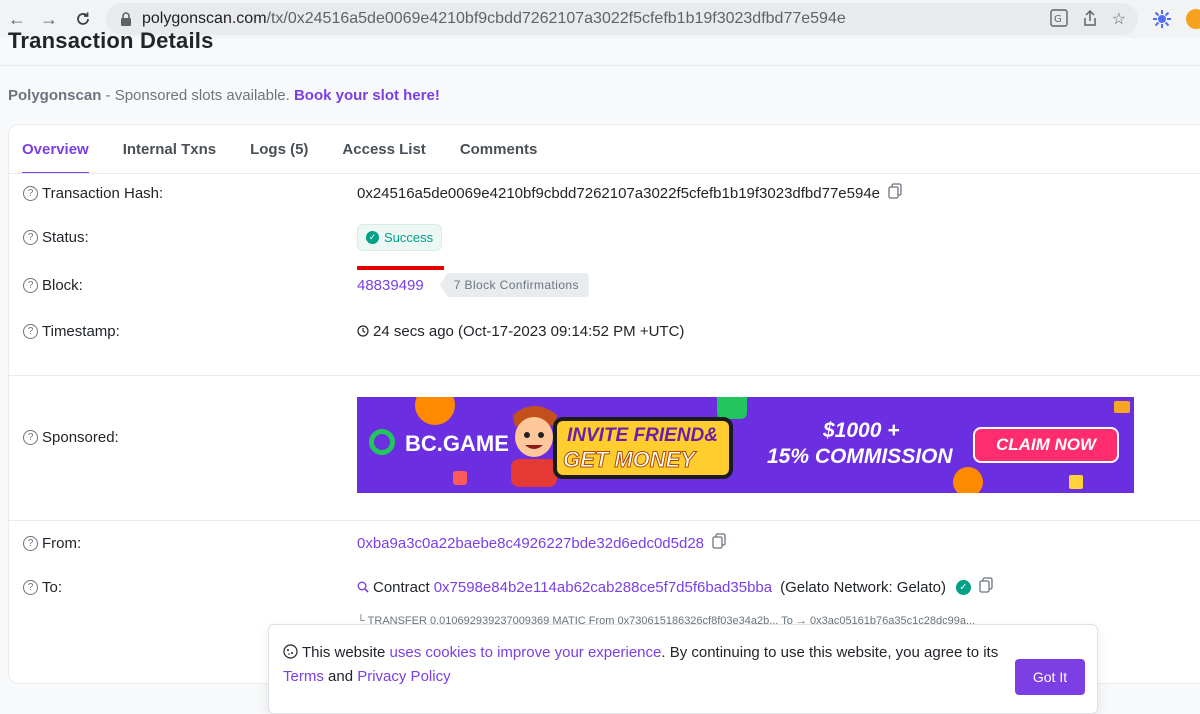  What do you see at coordinates (65, 237) in the screenshot?
I see `status-label: Status:` at bounding box center [65, 237].